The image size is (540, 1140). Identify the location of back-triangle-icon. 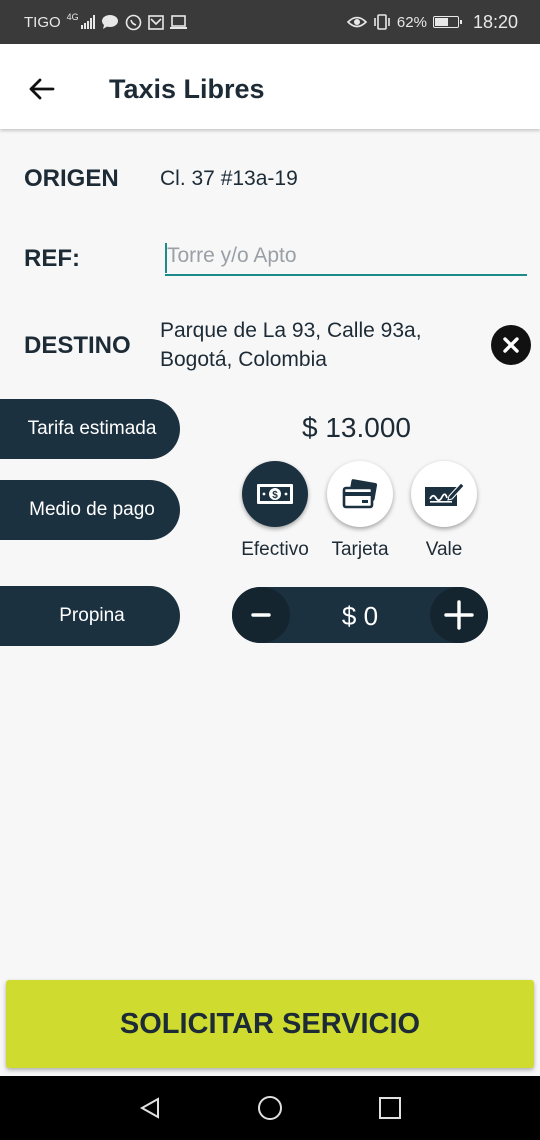
(149, 1108).